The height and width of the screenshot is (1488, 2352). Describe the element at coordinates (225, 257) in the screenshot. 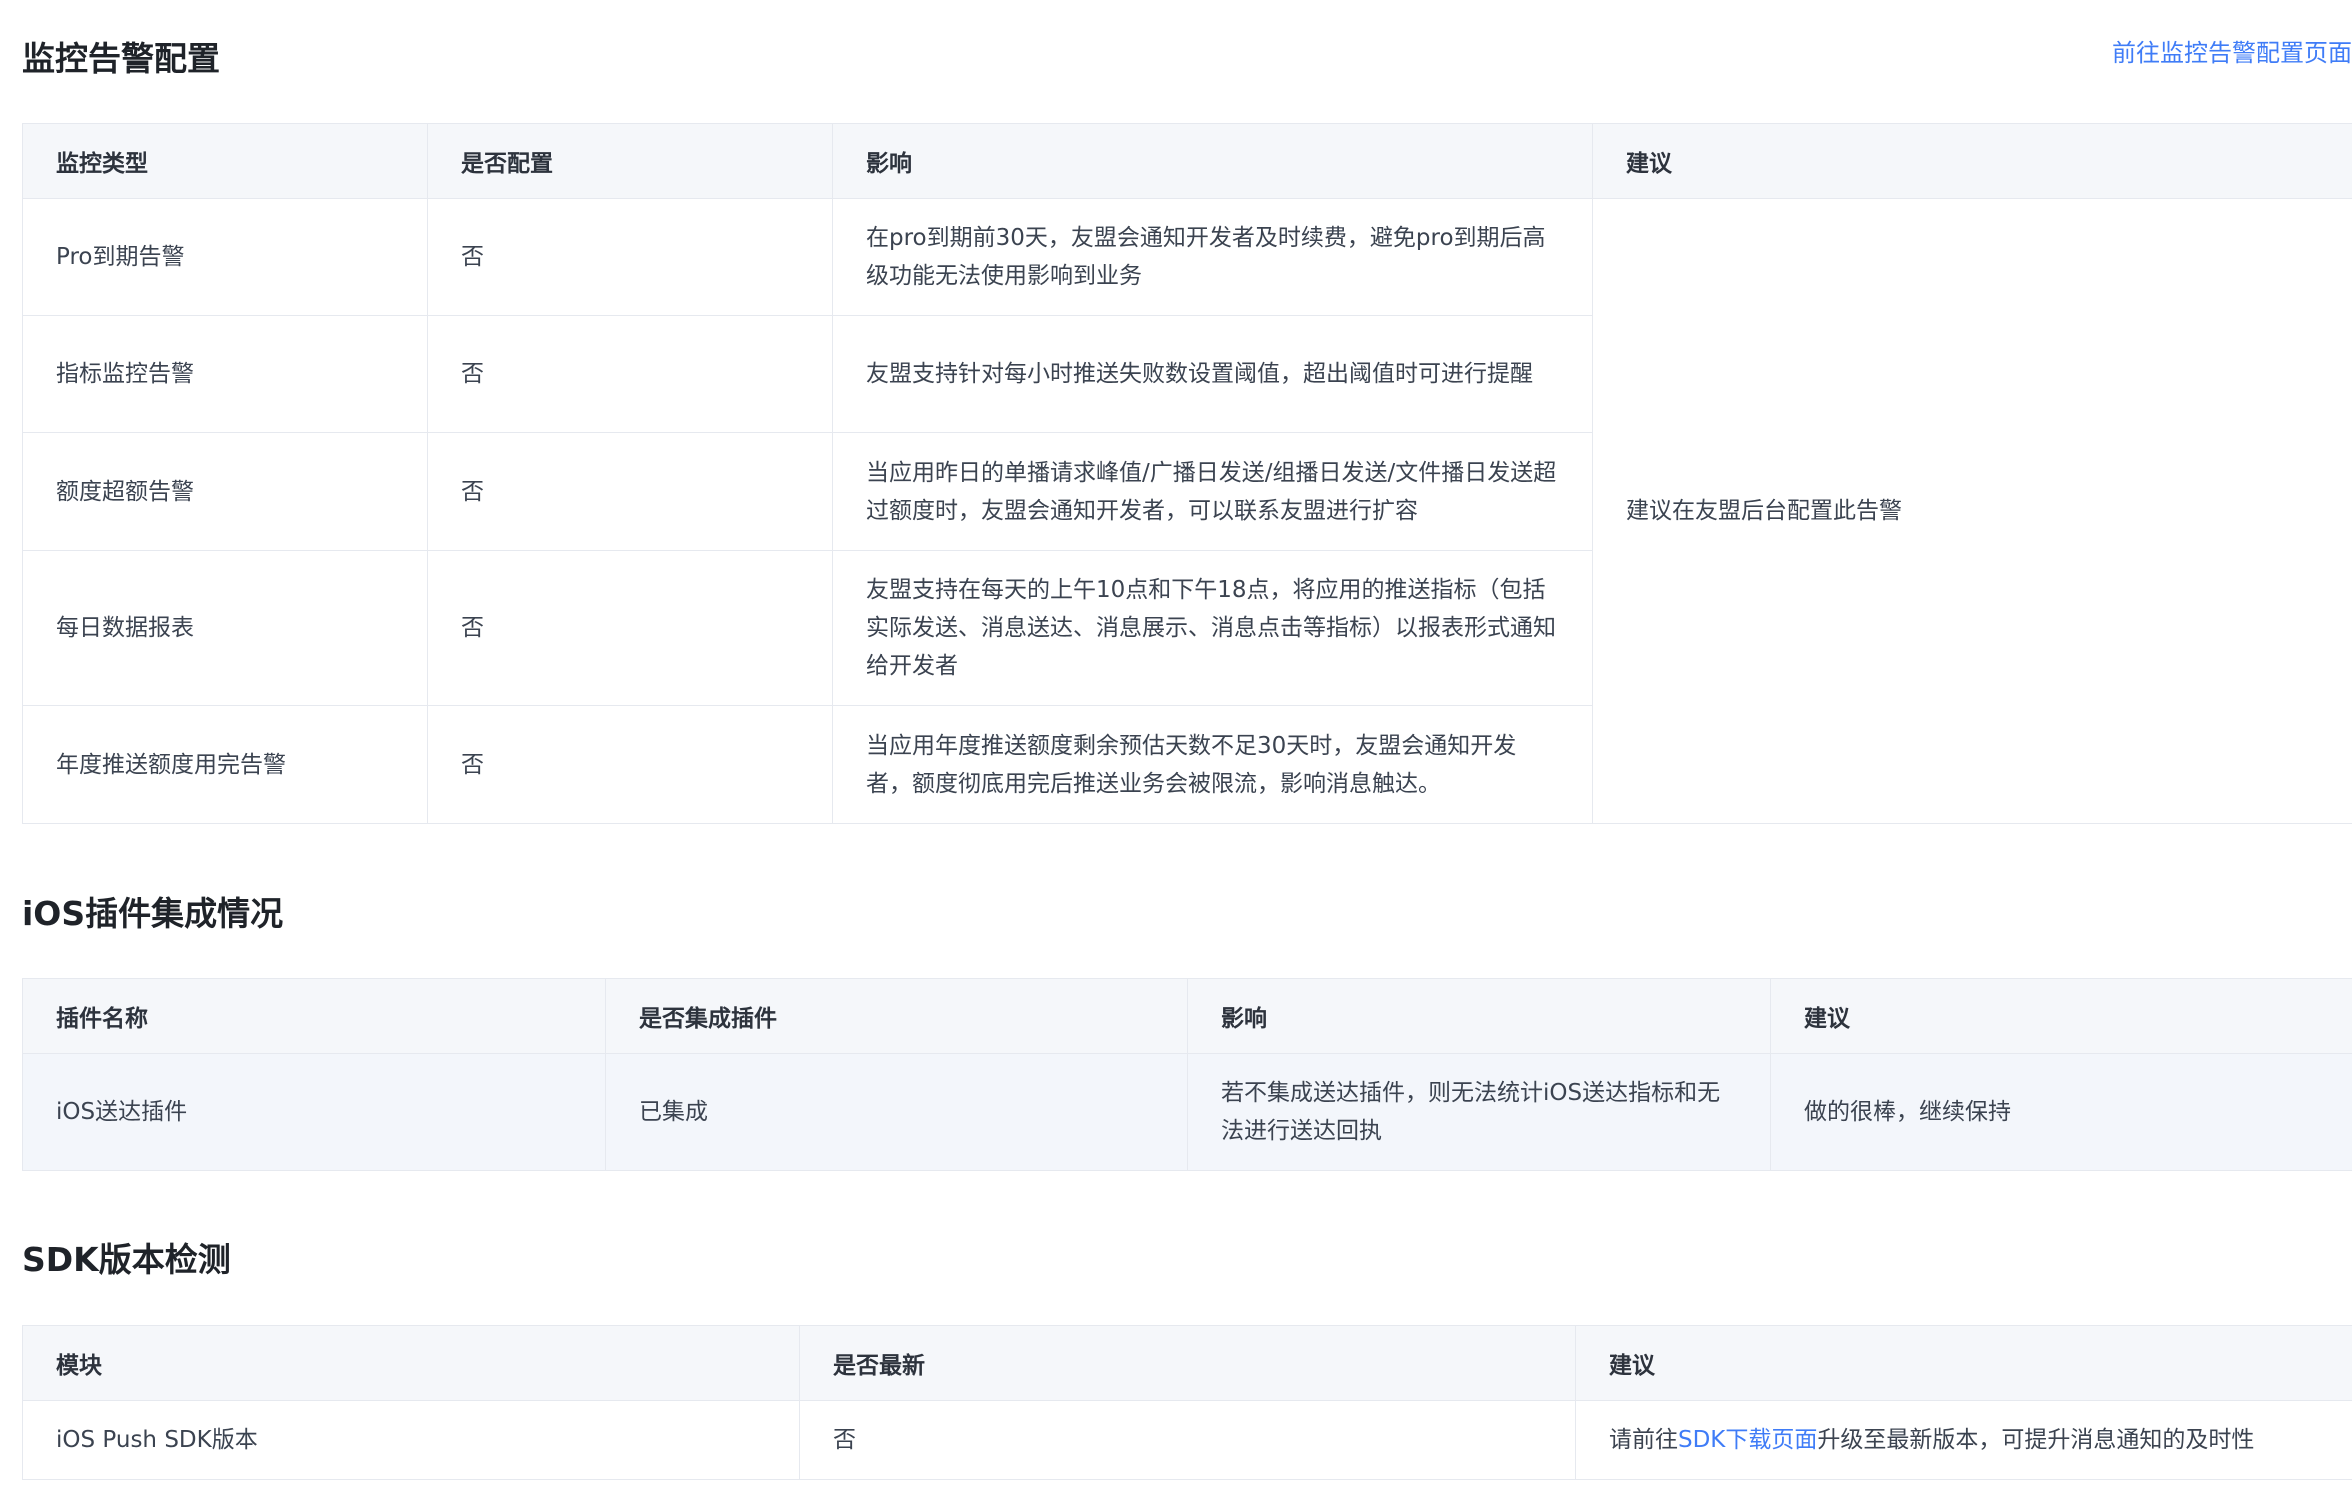

I see `monitor-type-cell: Pro到期告警` at that location.